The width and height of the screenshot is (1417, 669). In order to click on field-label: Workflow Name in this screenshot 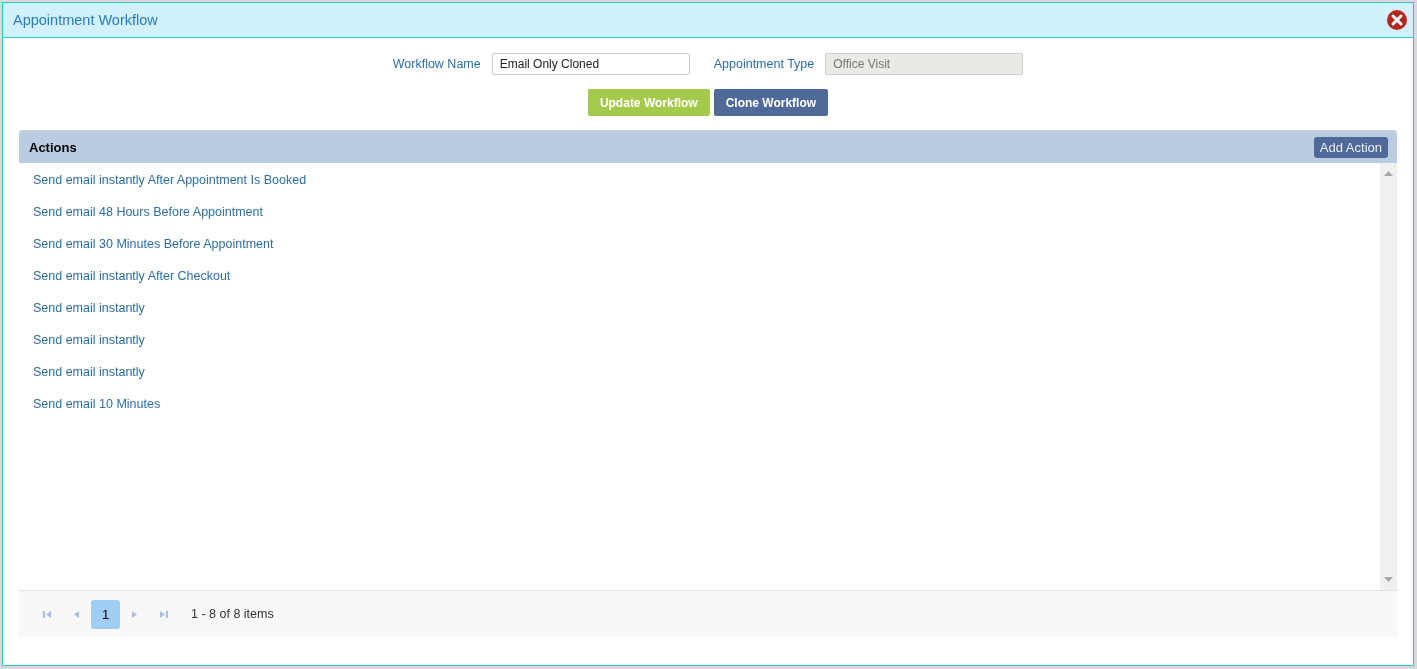, I will do `click(436, 64)`.